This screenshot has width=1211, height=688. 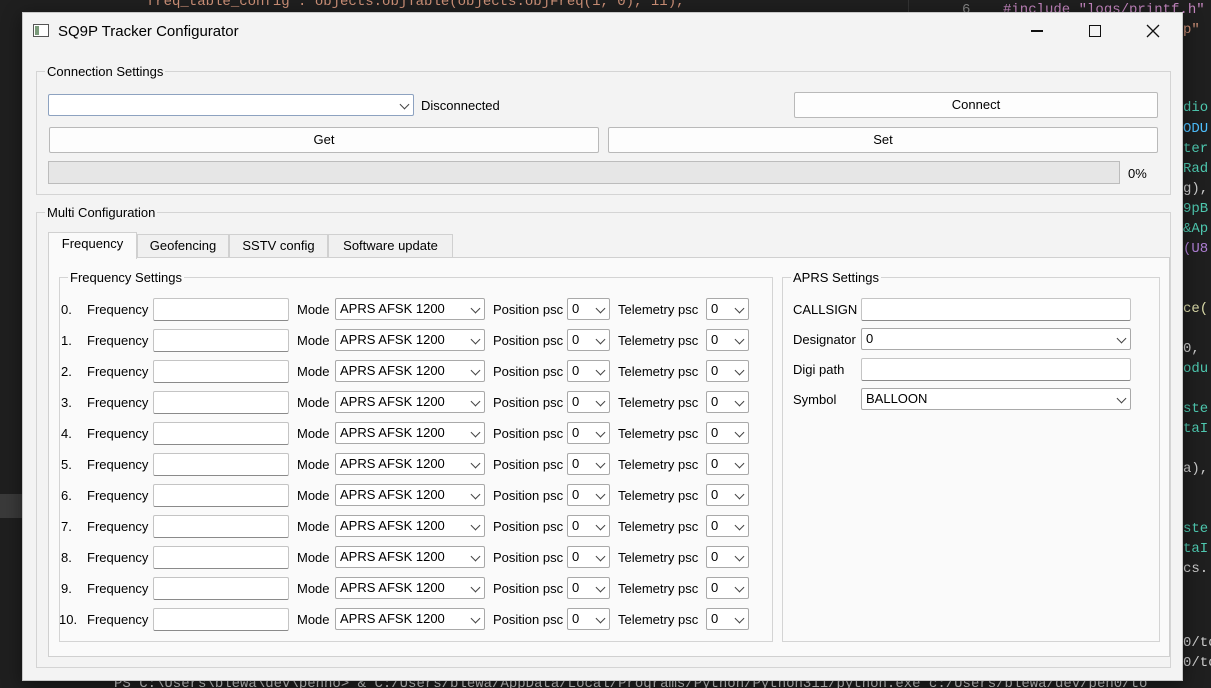 I want to click on editor-code-line: 0,, so click(x=1196, y=349).